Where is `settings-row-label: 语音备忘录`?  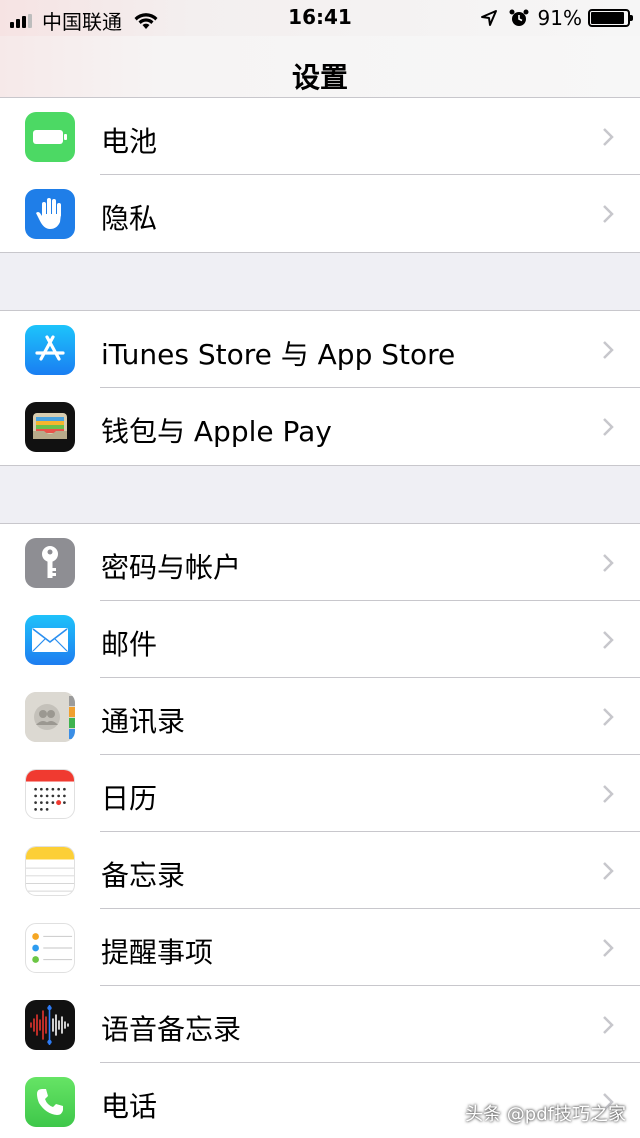
settings-row-label: 语音备忘录 is located at coordinates (171, 1029).